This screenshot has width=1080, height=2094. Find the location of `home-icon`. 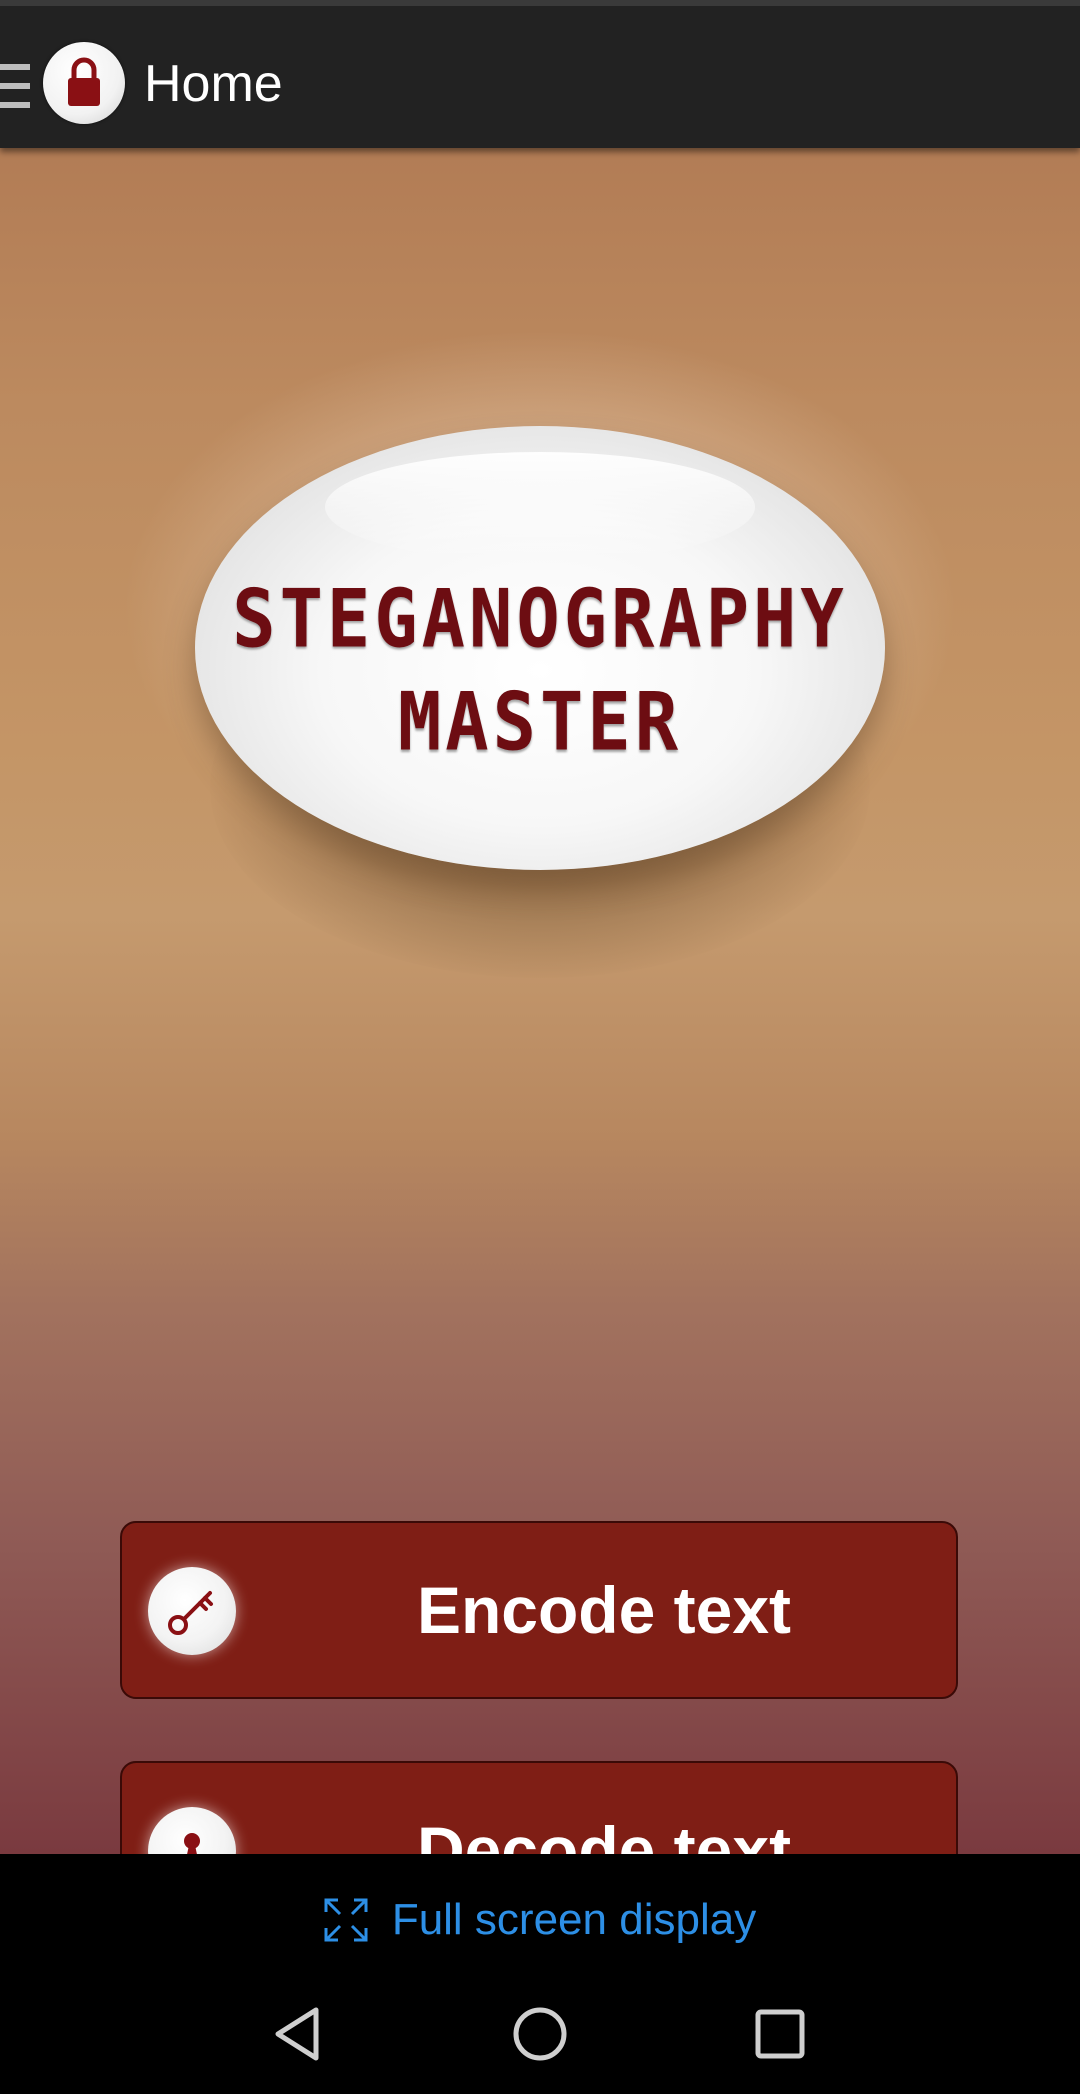

home-icon is located at coordinates (540, 2034).